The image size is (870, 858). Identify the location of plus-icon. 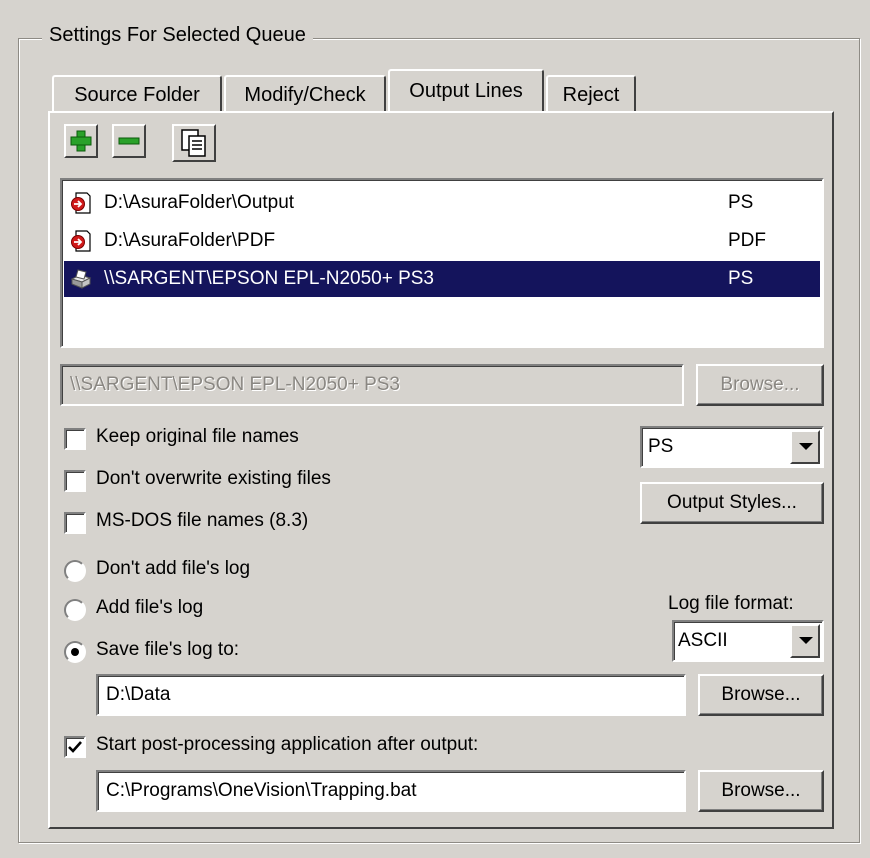
(81, 141).